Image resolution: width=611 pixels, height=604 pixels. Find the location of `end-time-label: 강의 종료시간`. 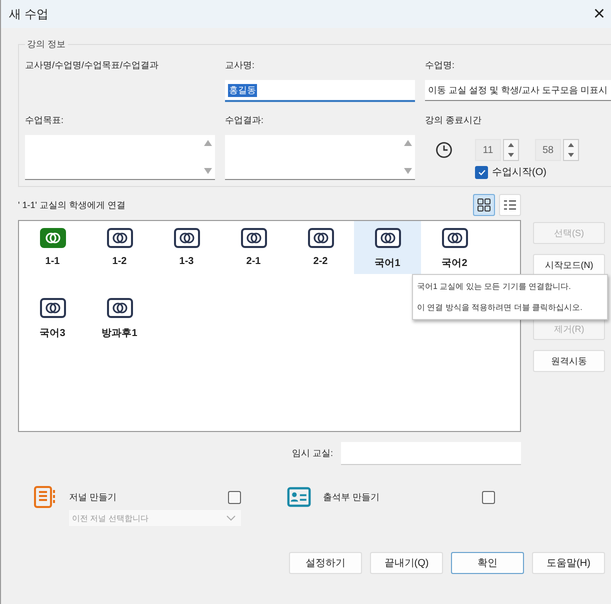

end-time-label: 강의 종료시간 is located at coordinates (454, 120).